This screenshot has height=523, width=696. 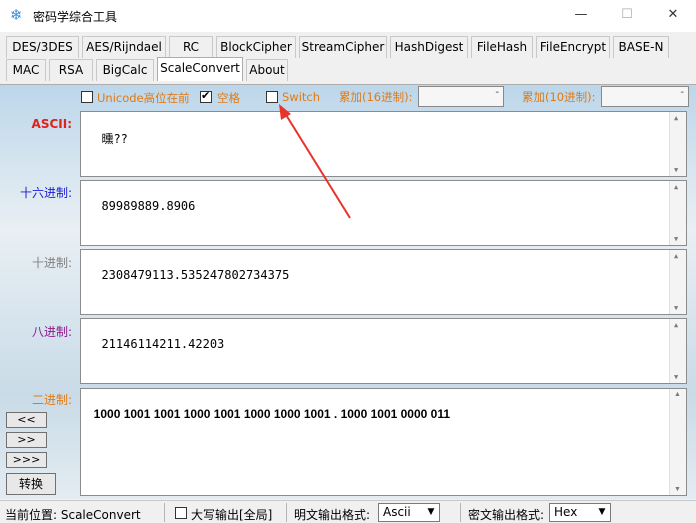 What do you see at coordinates (383, 351) in the screenshot?
I see `oct-textarea: 21146114211.42203` at bounding box center [383, 351].